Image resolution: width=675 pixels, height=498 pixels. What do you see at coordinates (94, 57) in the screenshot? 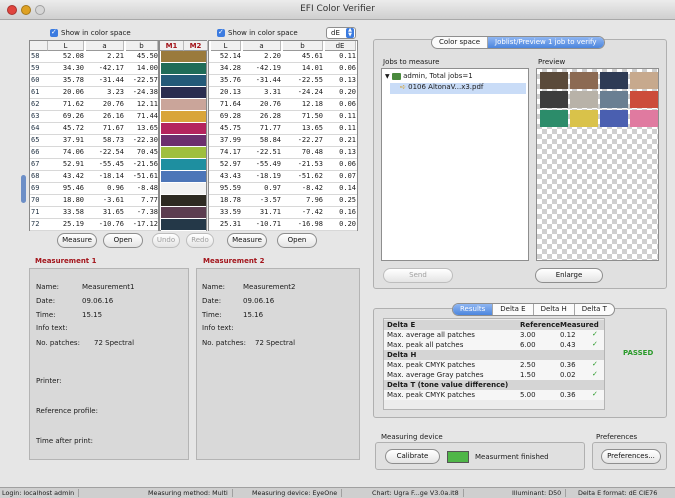
I see `table-row: 58 52.08 2.21 45.50` at bounding box center [94, 57].